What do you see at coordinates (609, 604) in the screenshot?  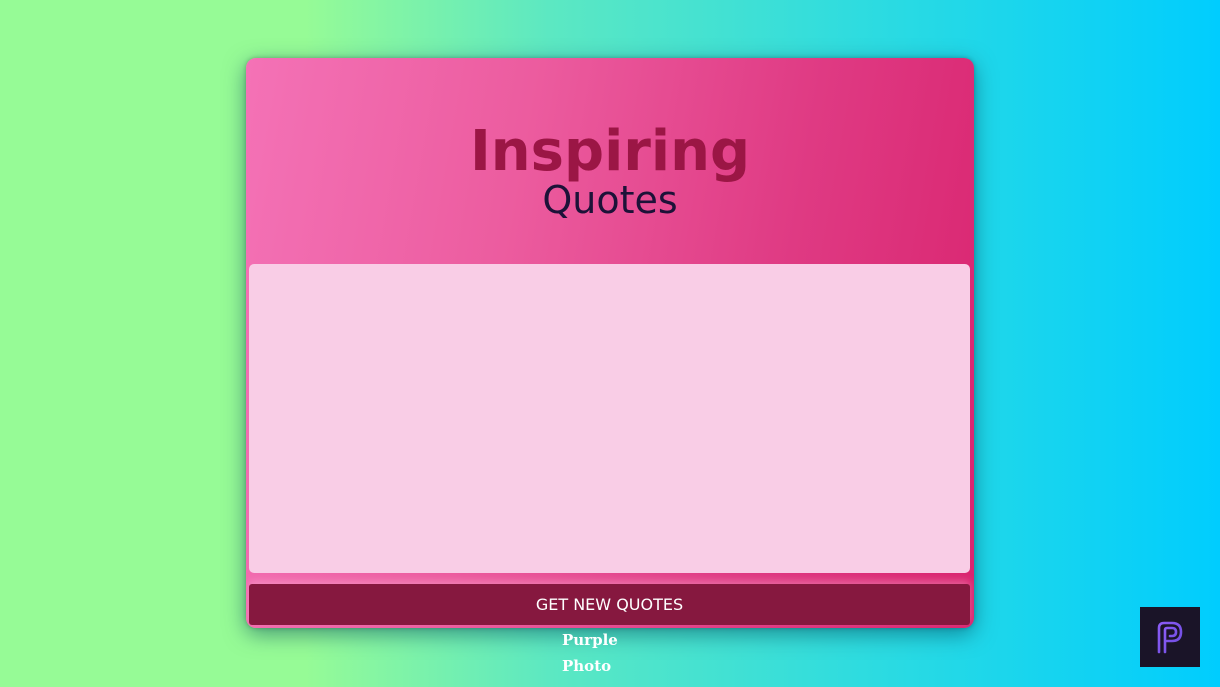 I see `get-new-quotes-button: GET NEW QUOTES` at bounding box center [609, 604].